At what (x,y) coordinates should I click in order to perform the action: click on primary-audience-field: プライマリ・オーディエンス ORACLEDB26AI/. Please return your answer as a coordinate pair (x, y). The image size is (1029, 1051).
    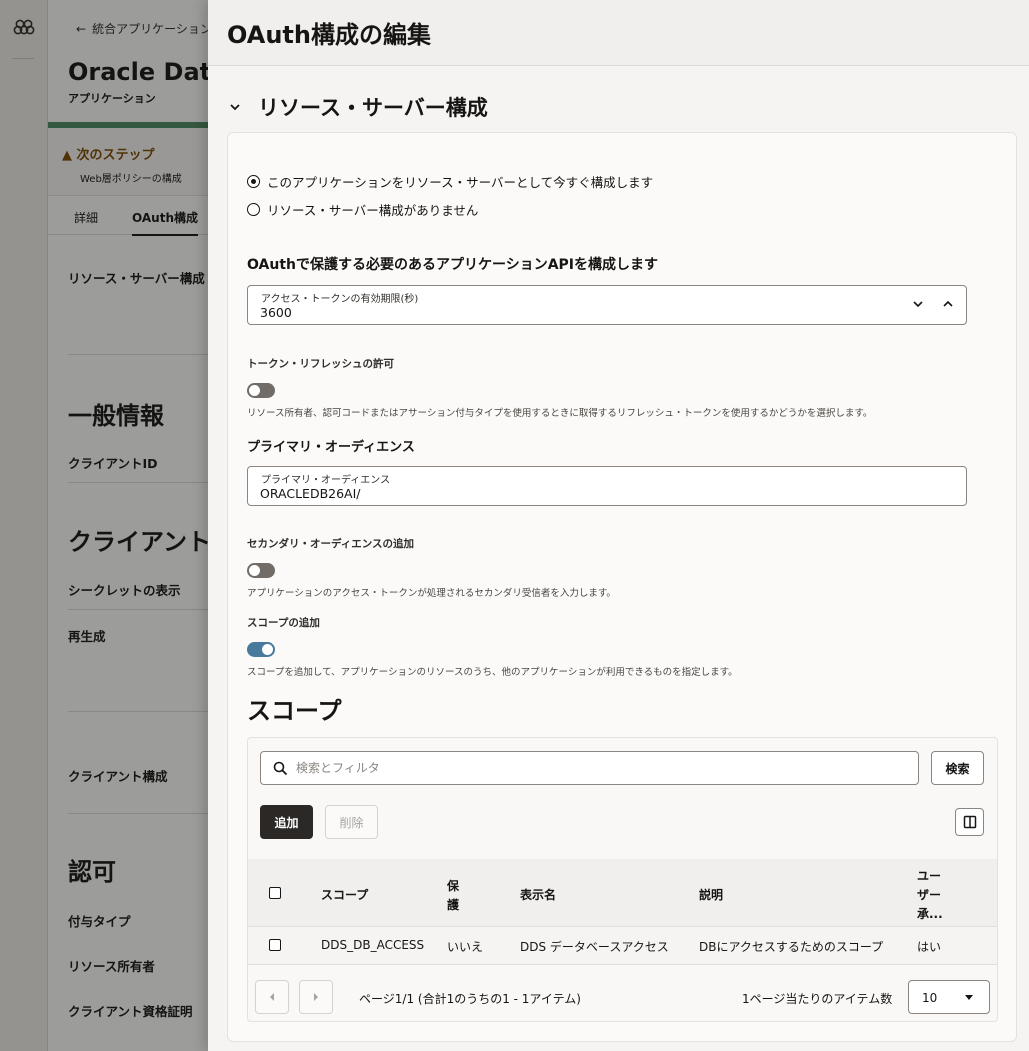
    Looking at the image, I should click on (607, 486).